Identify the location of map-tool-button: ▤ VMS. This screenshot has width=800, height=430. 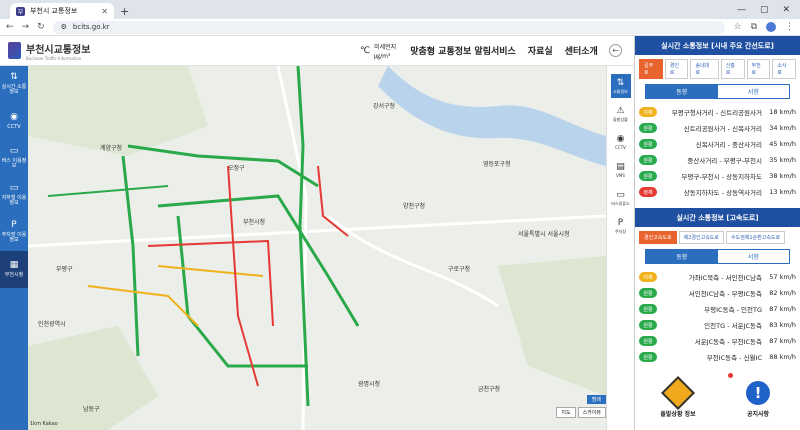
(621, 170).